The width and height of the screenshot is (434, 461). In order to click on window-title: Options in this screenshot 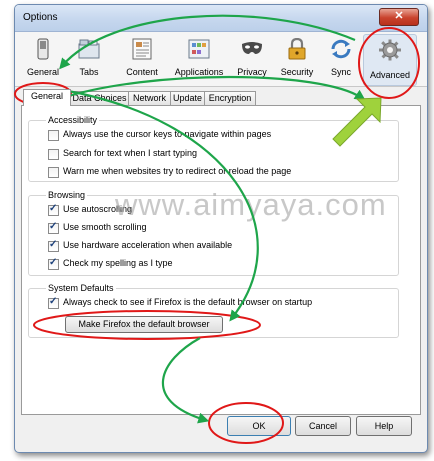, I will do `click(40, 17)`.